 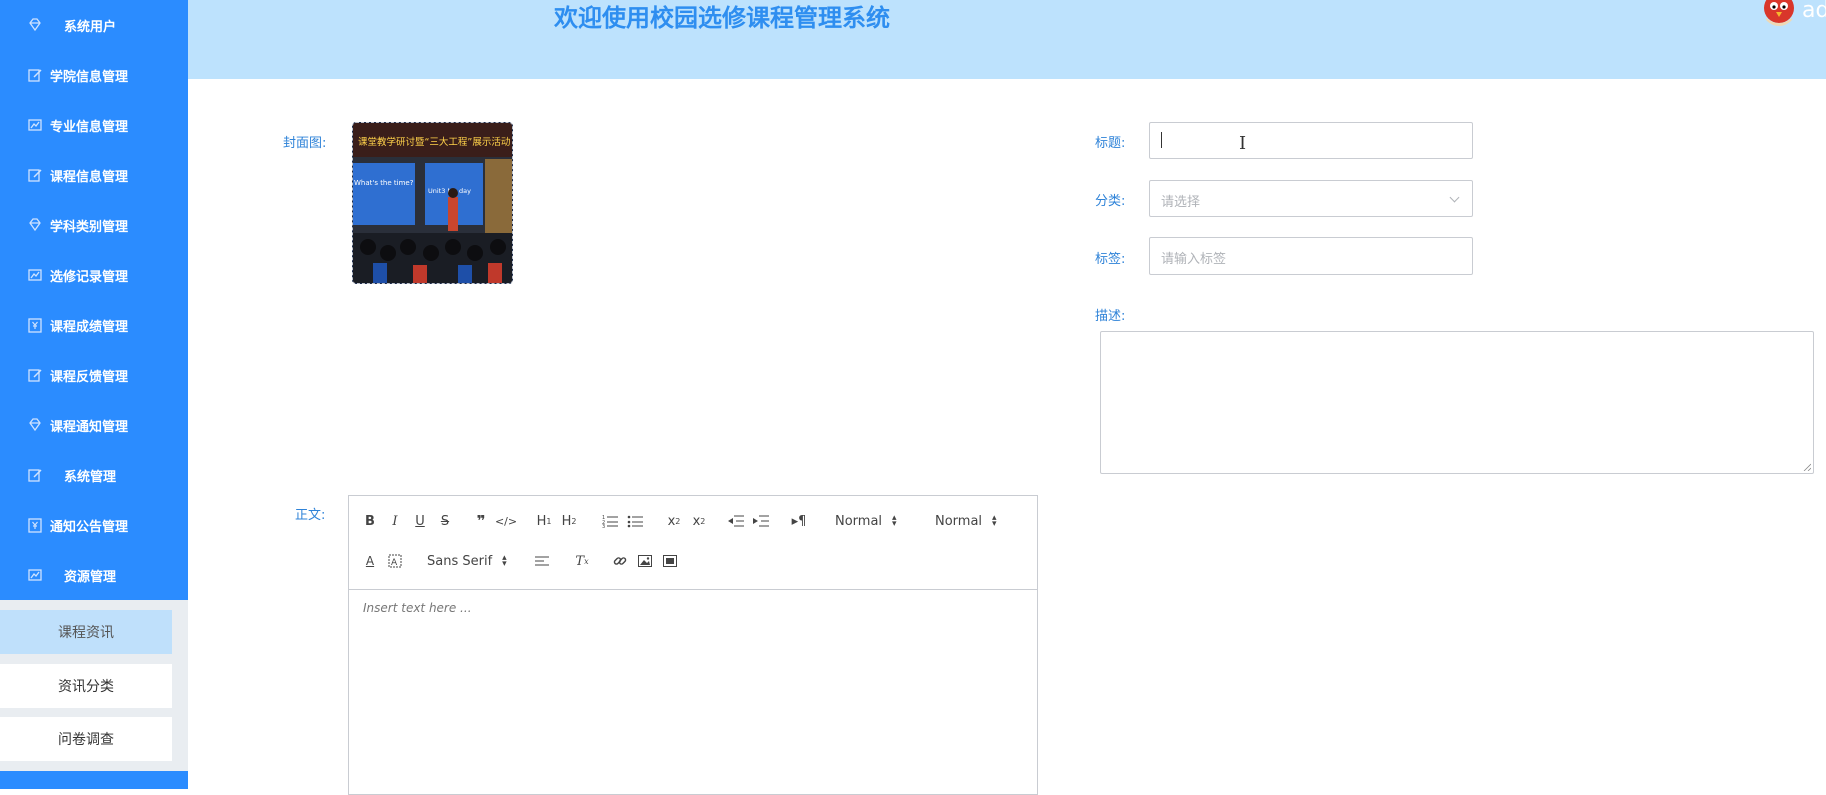 I want to click on description-textarea, so click(x=1457, y=402).